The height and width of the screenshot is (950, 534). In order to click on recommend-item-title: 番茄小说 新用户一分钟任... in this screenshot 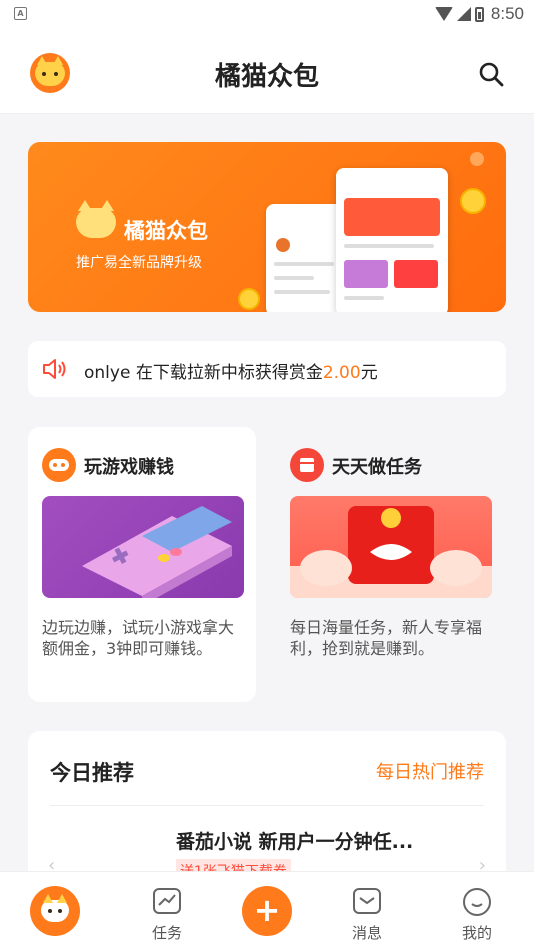, I will do `click(294, 840)`.